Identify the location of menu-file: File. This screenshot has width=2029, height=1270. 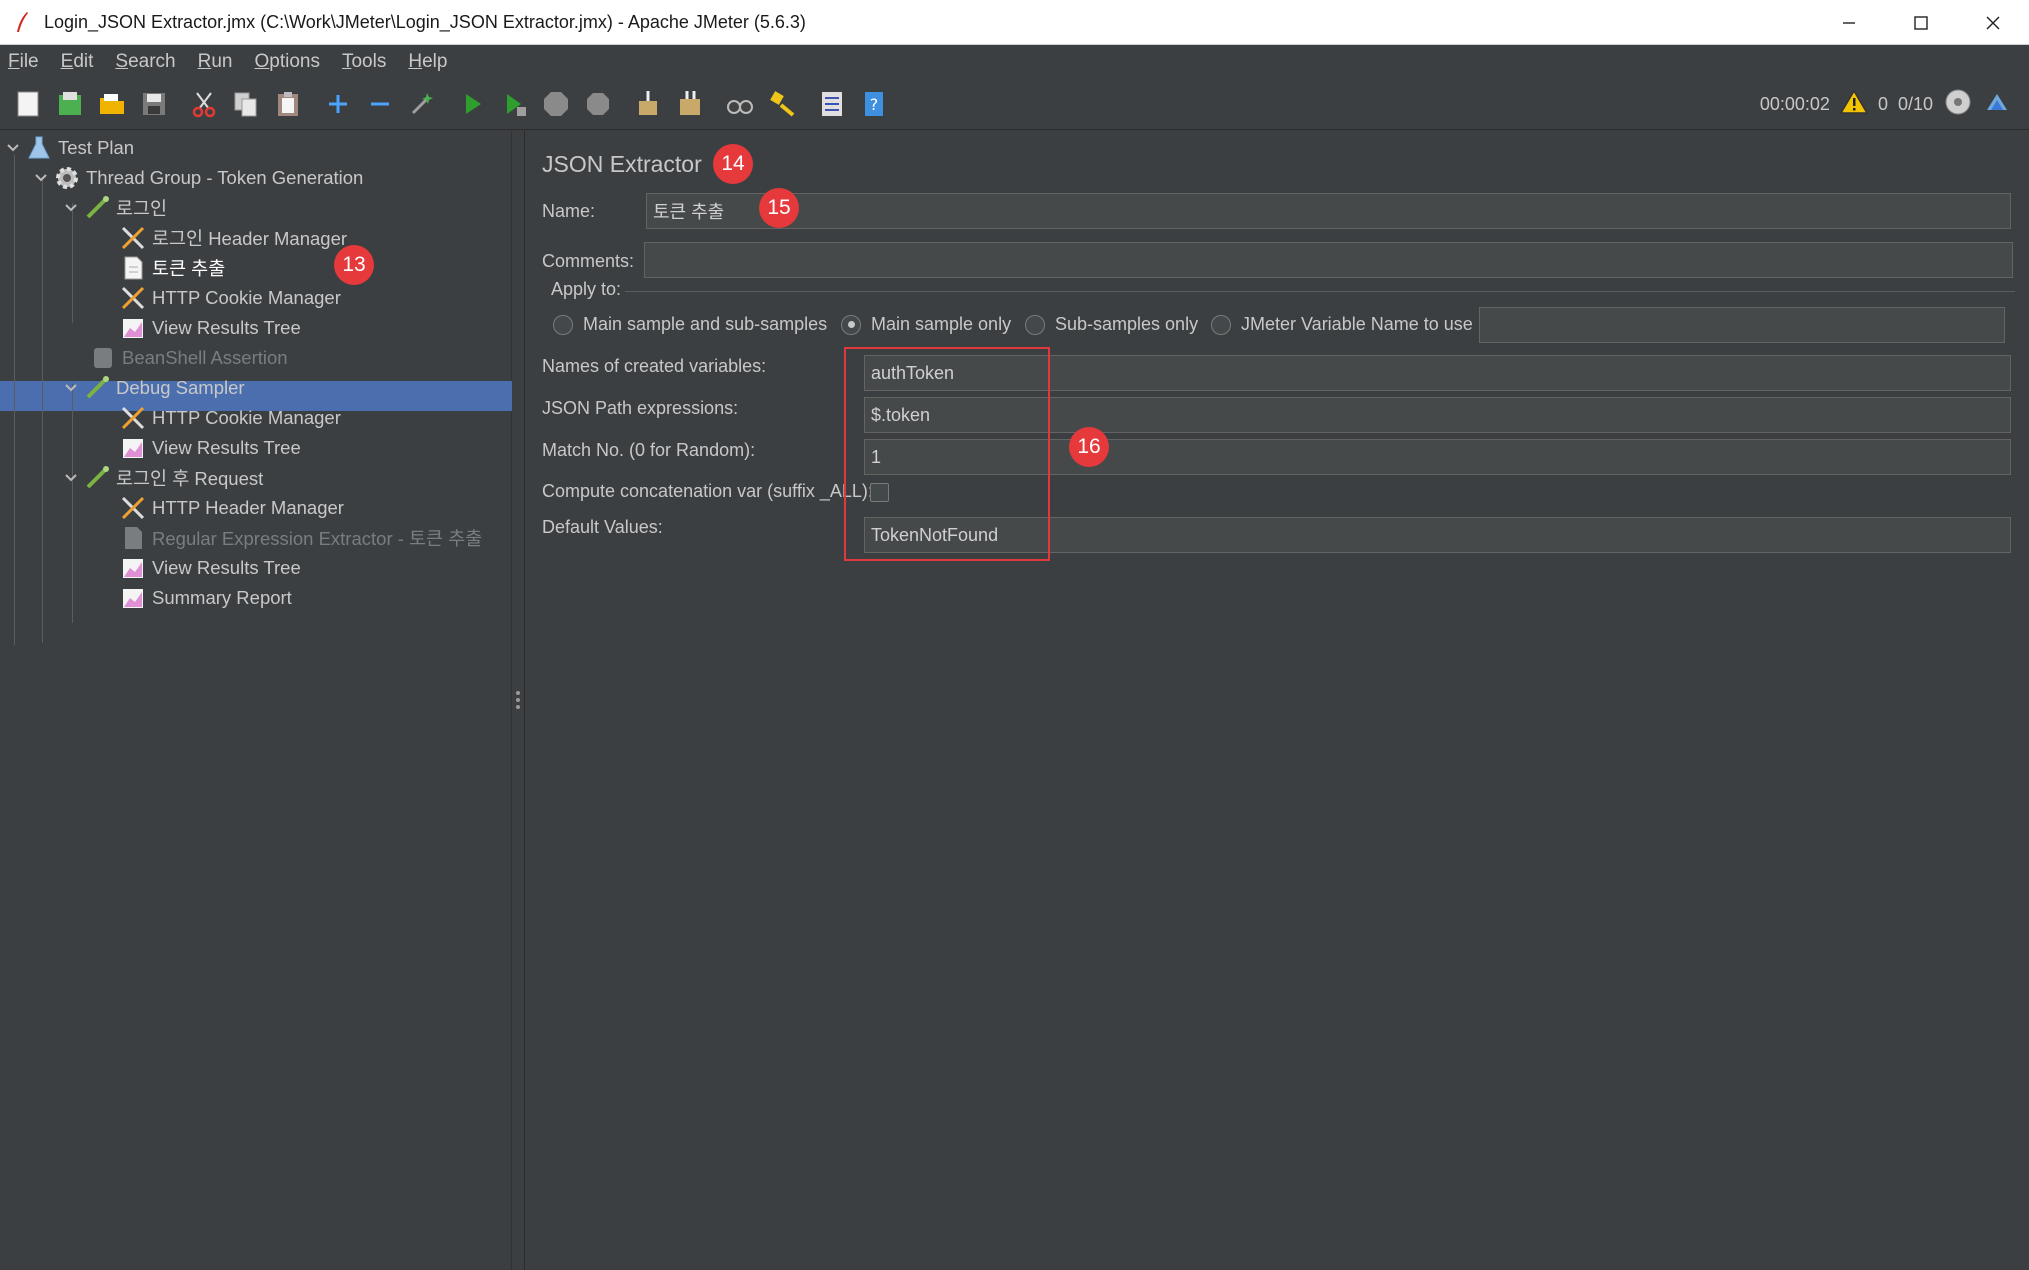
(23, 62).